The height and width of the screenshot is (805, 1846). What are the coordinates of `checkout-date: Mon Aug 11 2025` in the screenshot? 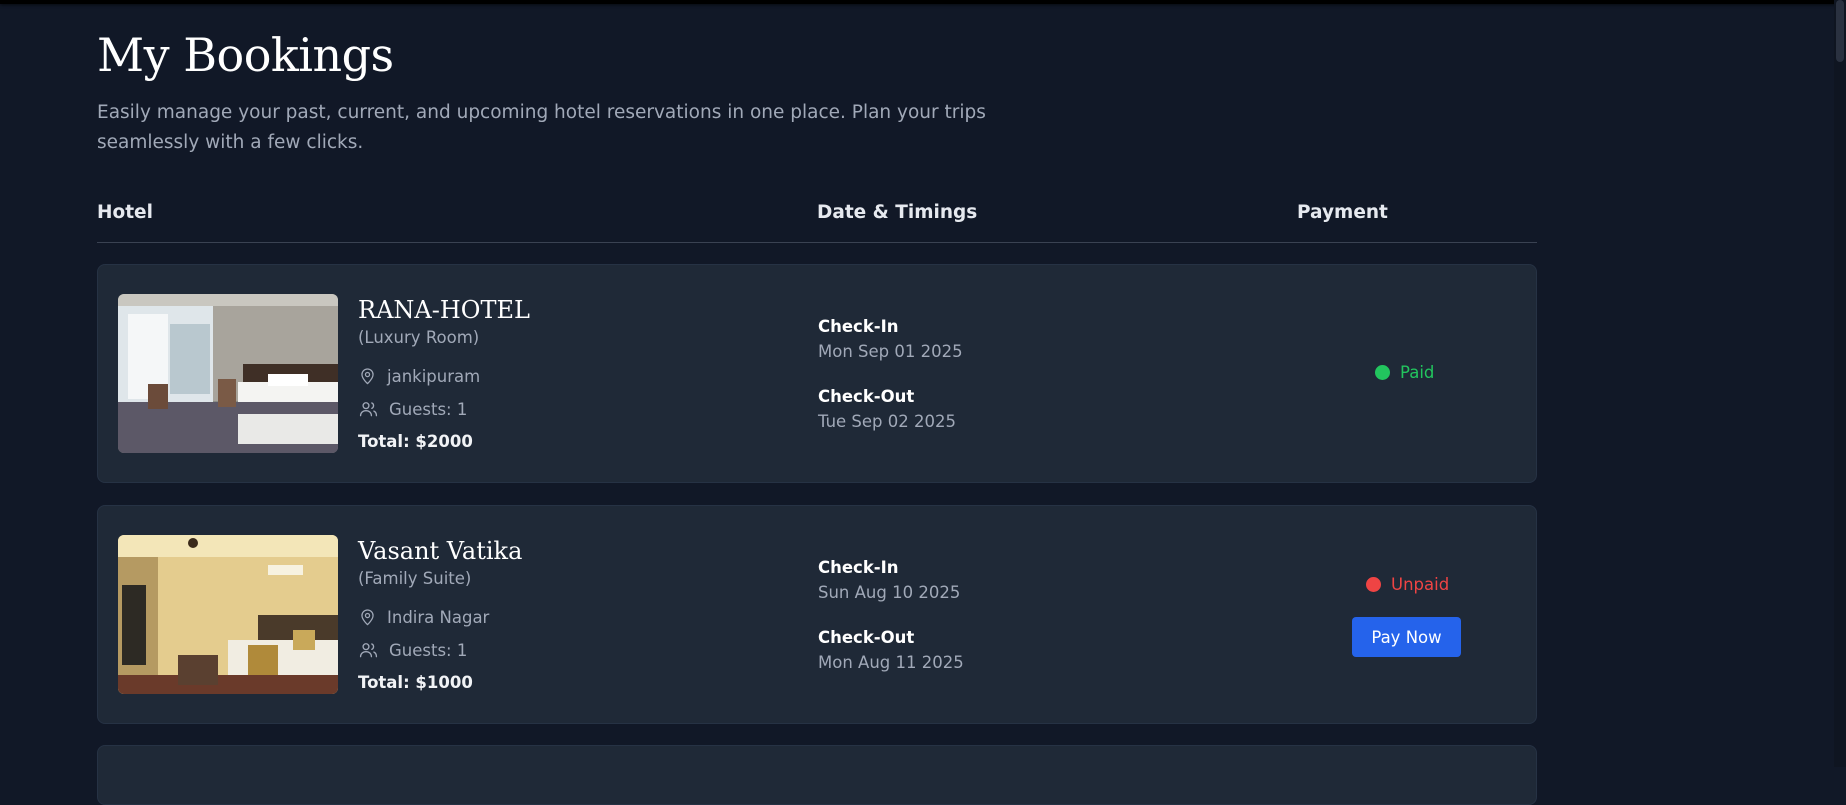 It's located at (891, 662).